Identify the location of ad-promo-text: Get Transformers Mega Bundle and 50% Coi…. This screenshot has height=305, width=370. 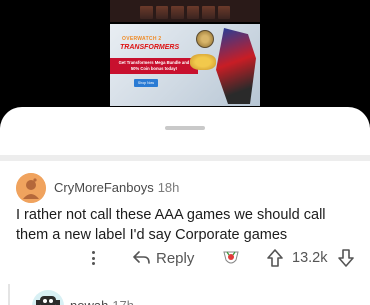
(154, 66).